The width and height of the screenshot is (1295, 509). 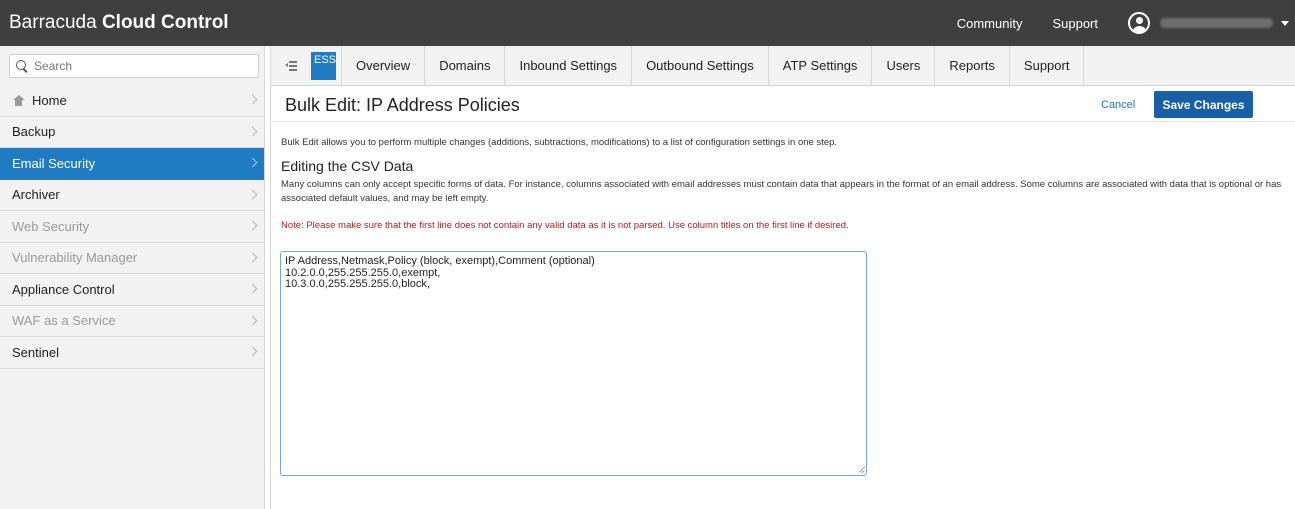 I want to click on sidebar-item-waf-as-a-service: WAF as a Service, so click(x=132, y=321).